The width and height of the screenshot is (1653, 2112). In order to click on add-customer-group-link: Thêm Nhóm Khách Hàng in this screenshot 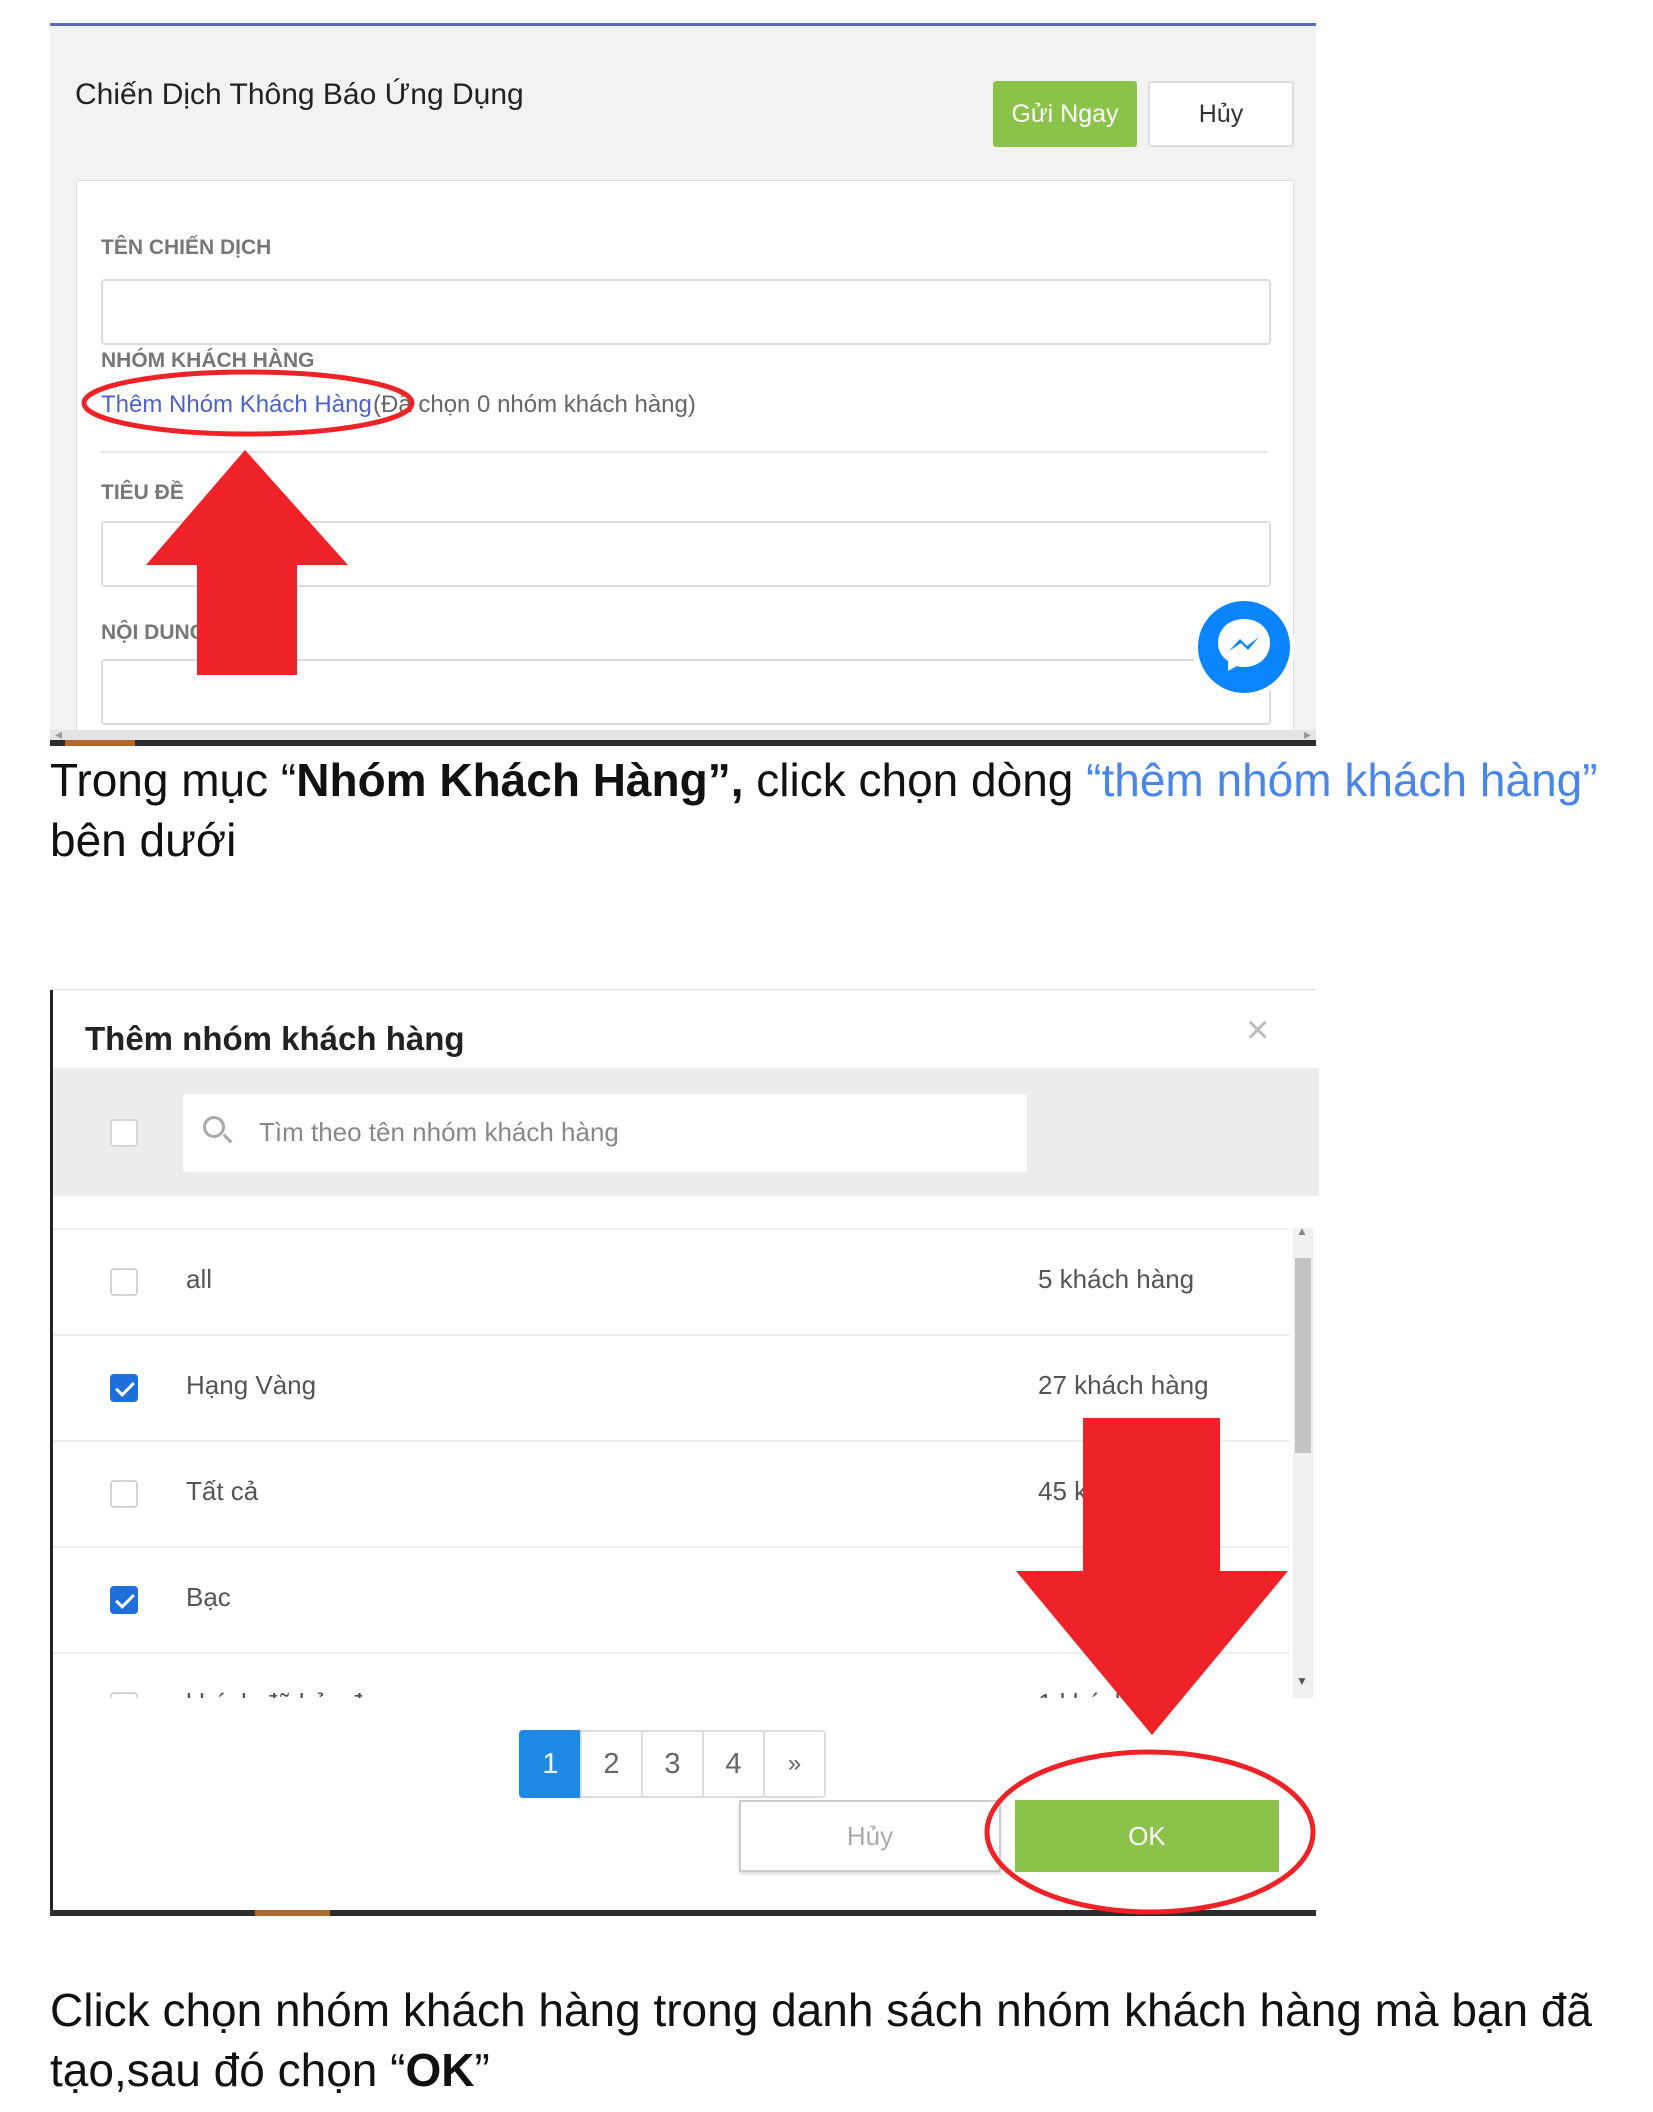, I will do `click(236, 405)`.